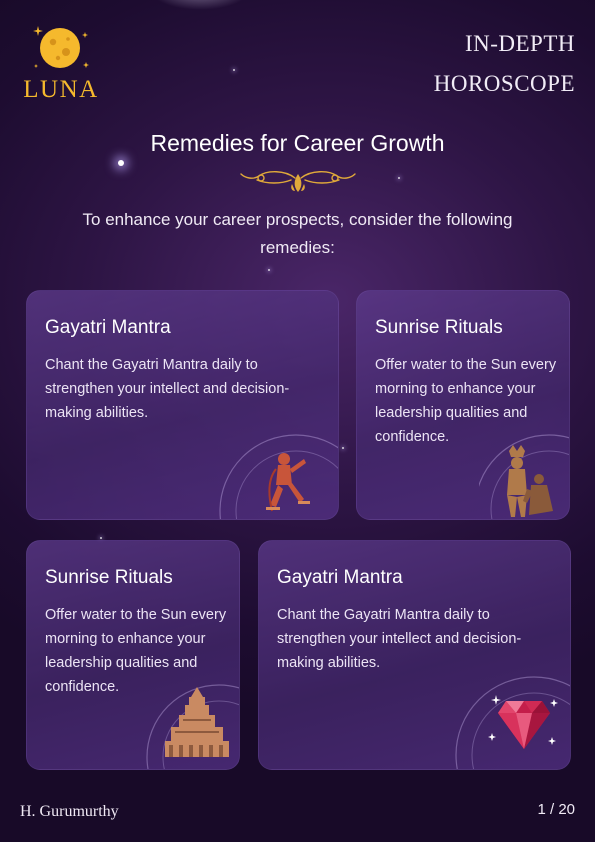 This screenshot has height=842, width=595. What do you see at coordinates (69, 811) in the screenshot?
I see `author-name: H. Gurumurthy` at bounding box center [69, 811].